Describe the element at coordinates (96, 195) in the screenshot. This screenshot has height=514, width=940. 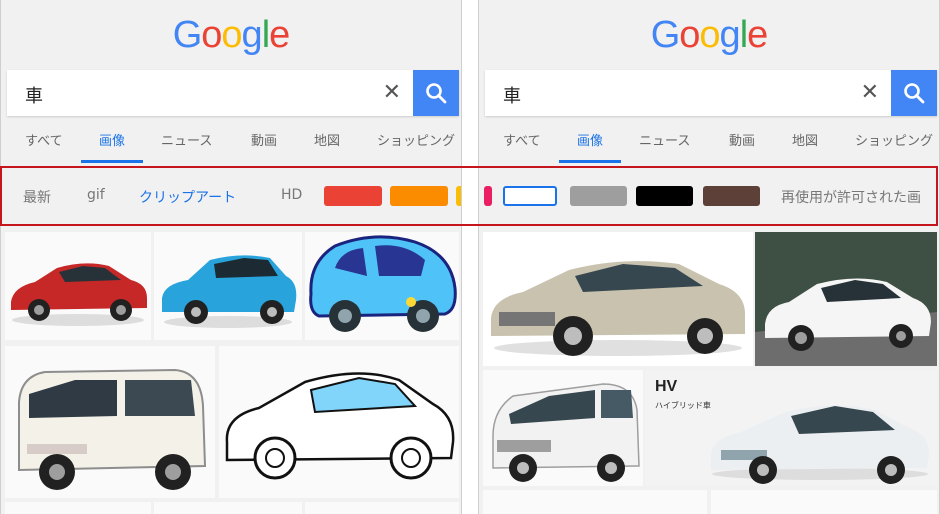
I see `filter-gif: gif` at that location.